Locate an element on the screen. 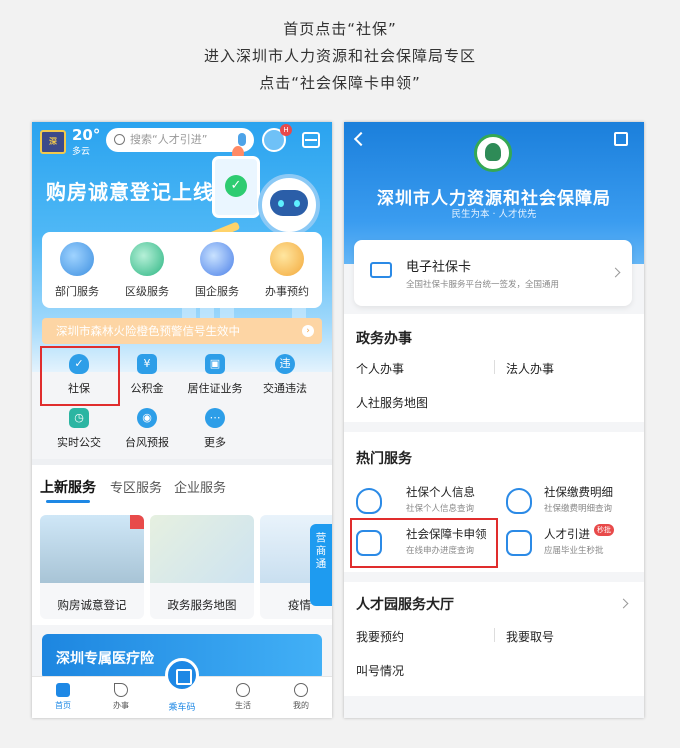  talent-icon is located at coordinates (519, 543).